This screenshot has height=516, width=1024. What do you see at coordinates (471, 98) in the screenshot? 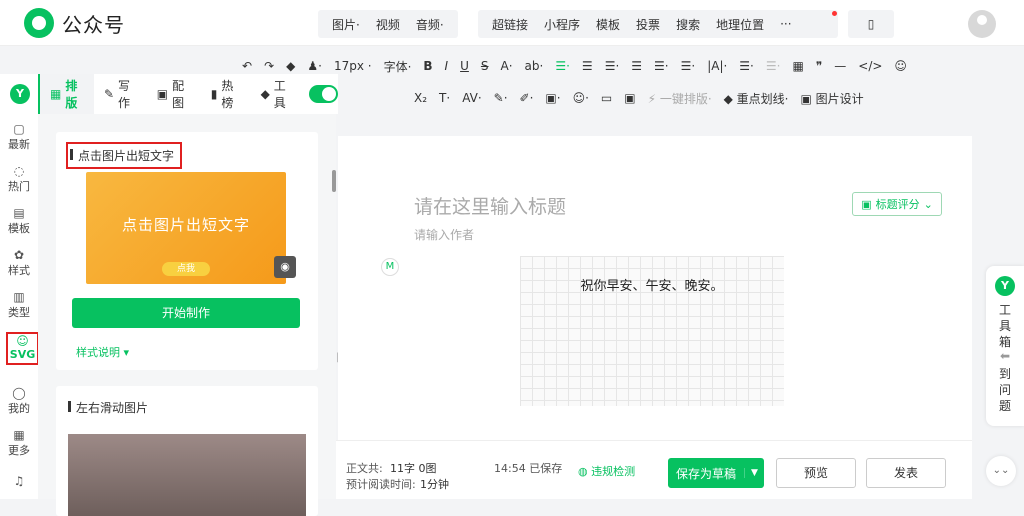
I see `char-spacing-icon: AV·` at bounding box center [471, 98].